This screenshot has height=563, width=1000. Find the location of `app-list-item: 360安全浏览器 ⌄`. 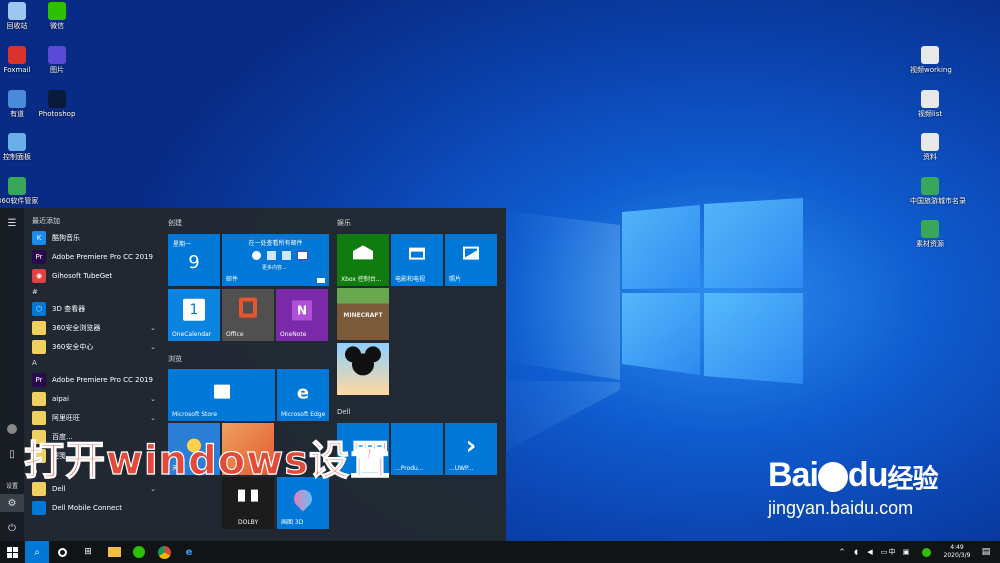

app-list-item: 360安全浏览器 ⌄ is located at coordinates (94, 327).